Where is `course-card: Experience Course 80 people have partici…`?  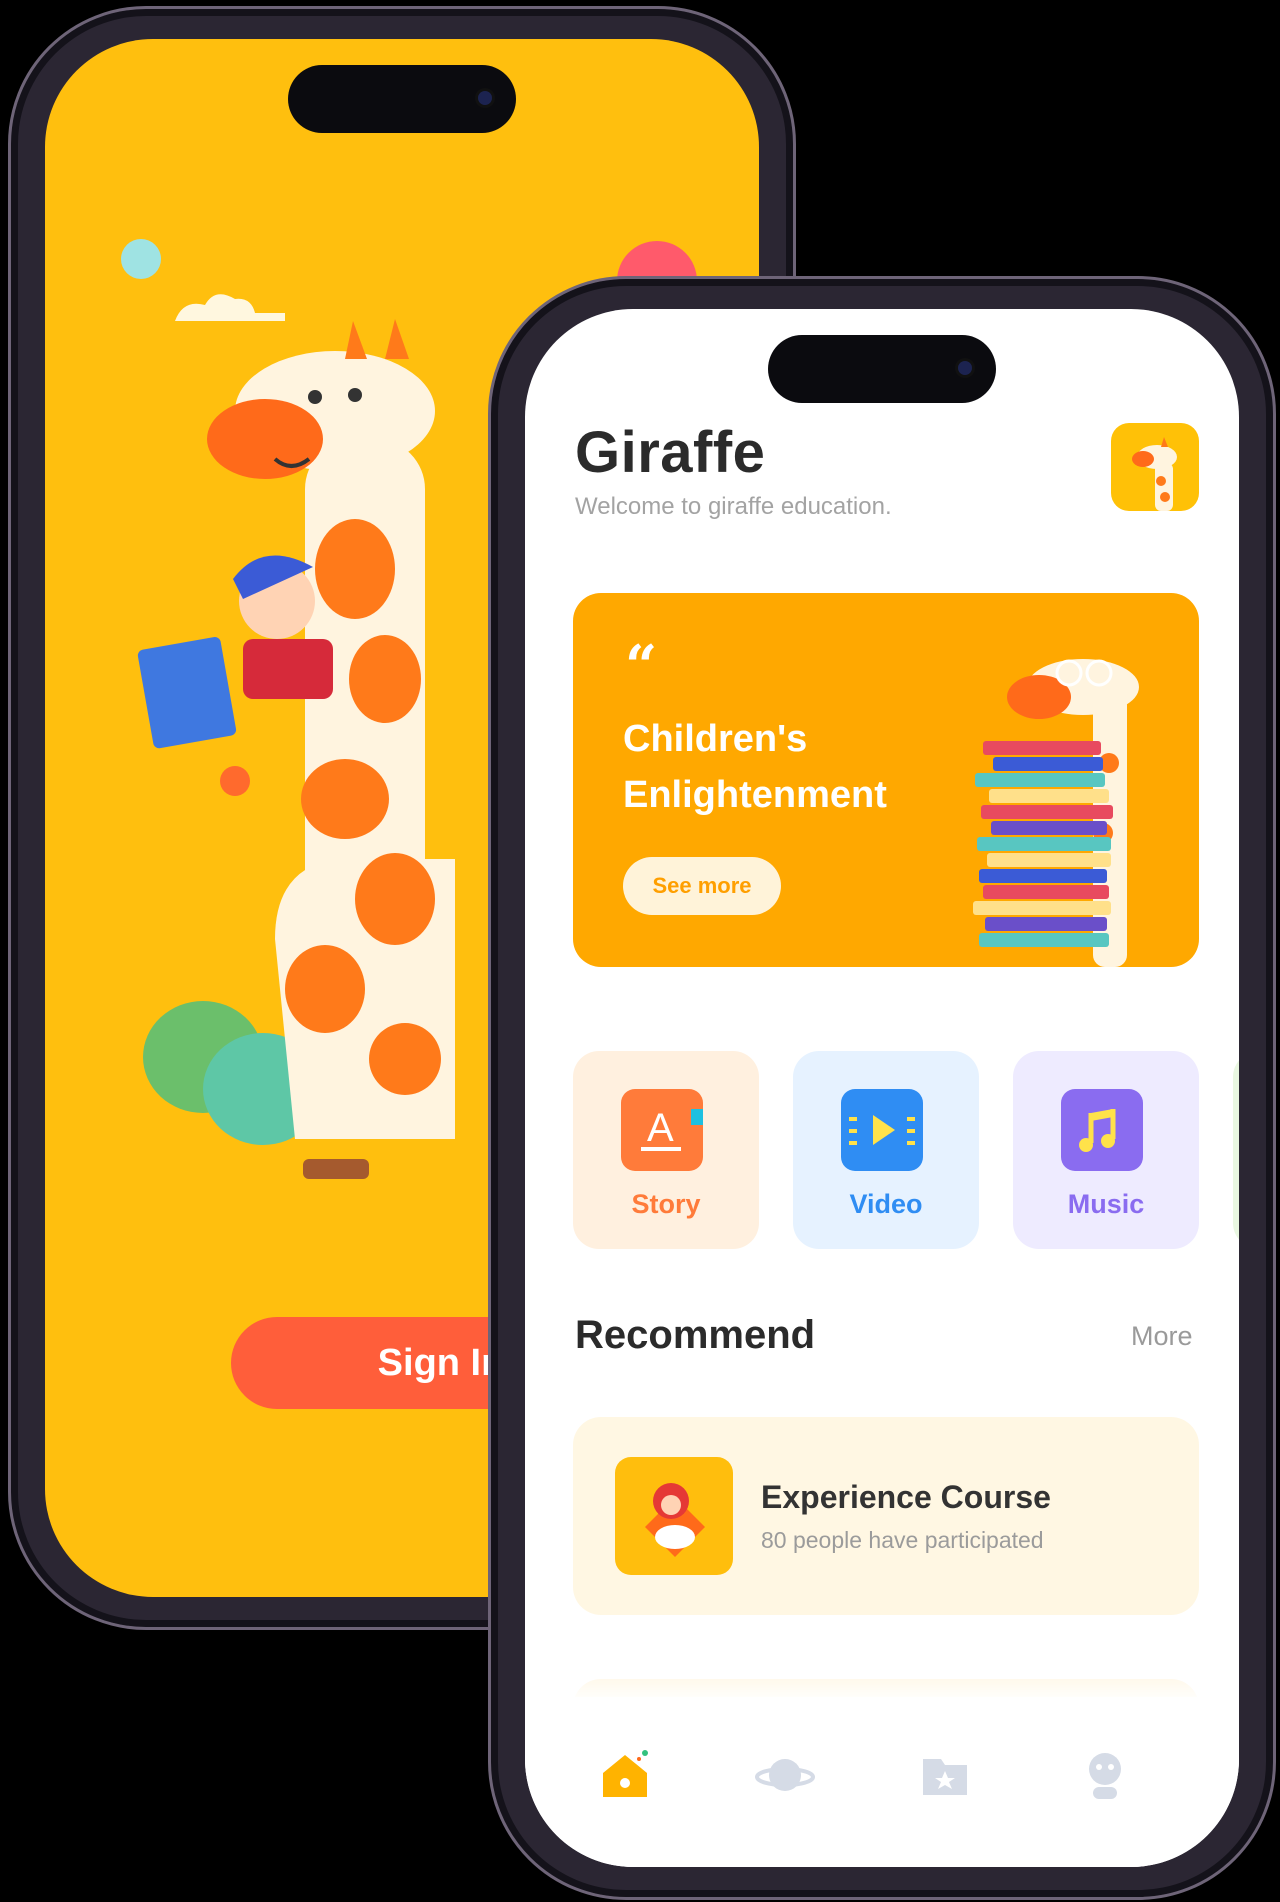
course-card: Experience Course 80 people have partici… is located at coordinates (886, 1516).